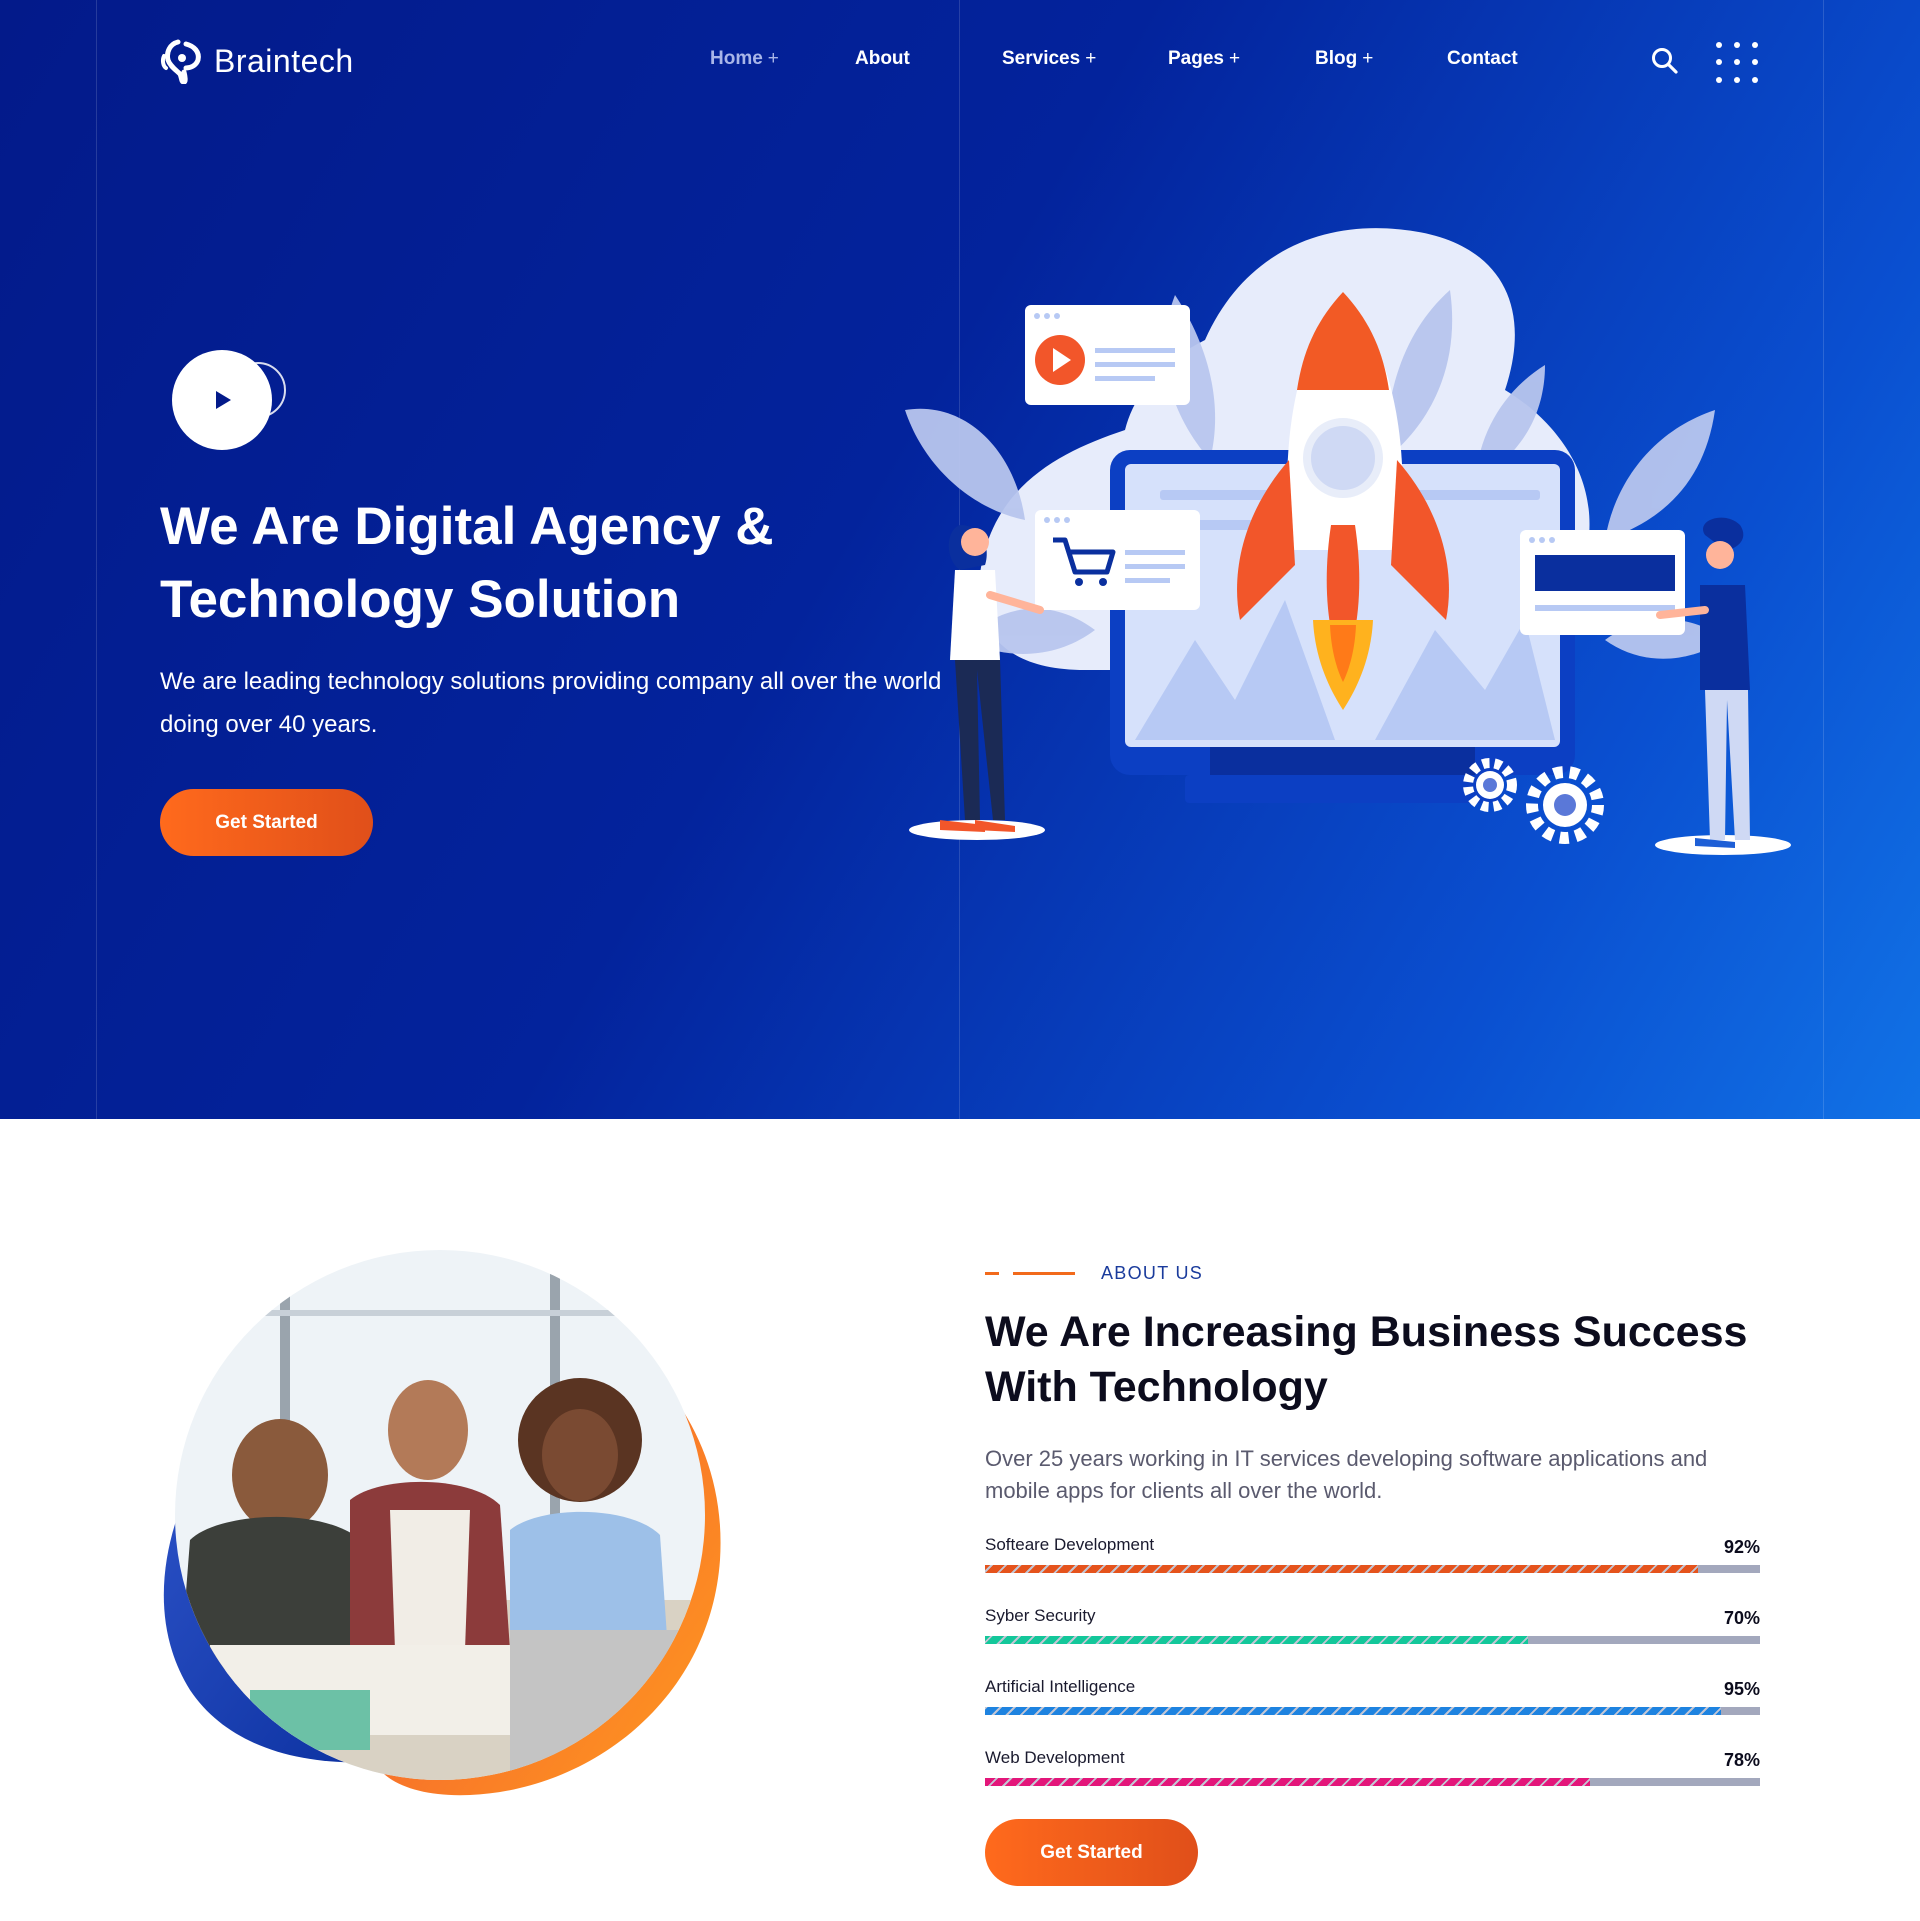 The width and height of the screenshot is (1920, 1921). I want to click on video-play-button, so click(232, 400).